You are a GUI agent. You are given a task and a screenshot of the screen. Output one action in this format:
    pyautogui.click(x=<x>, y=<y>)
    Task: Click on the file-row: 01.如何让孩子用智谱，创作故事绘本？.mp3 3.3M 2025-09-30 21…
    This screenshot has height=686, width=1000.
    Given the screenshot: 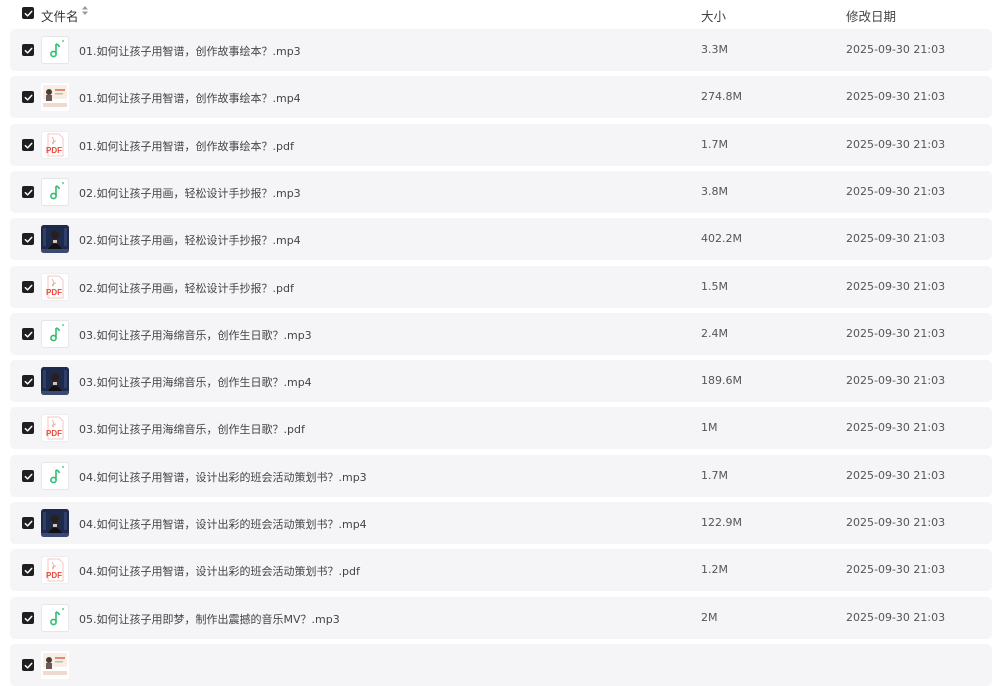 What is the action you would take?
    pyautogui.click(x=501, y=50)
    